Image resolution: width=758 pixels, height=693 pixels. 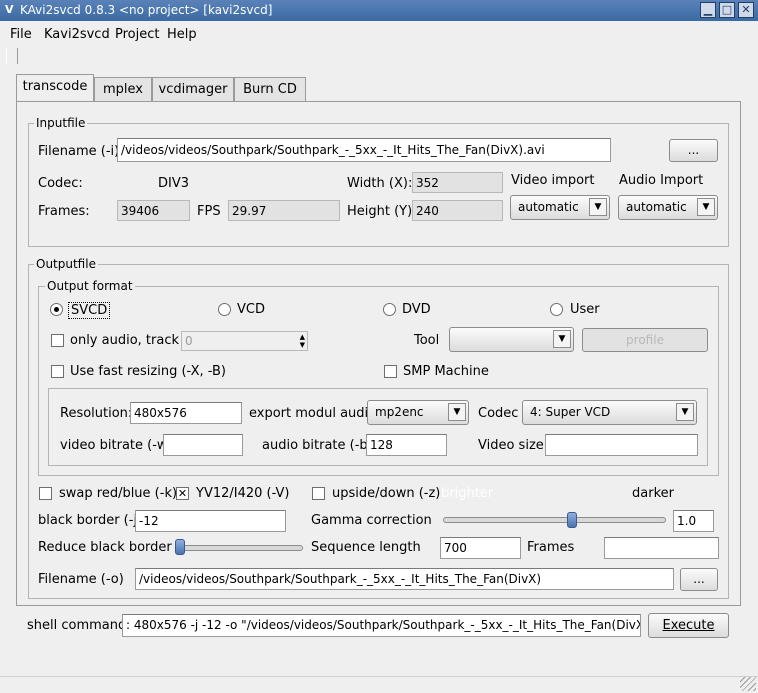 What do you see at coordinates (77, 625) in the screenshot?
I see `shell-command-label: shell command` at bounding box center [77, 625].